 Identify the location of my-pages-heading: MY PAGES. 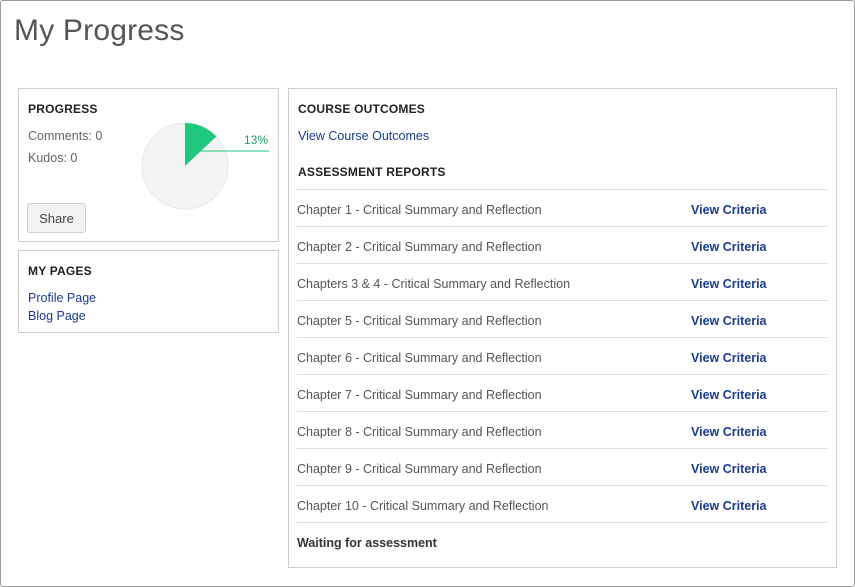
(60, 271).